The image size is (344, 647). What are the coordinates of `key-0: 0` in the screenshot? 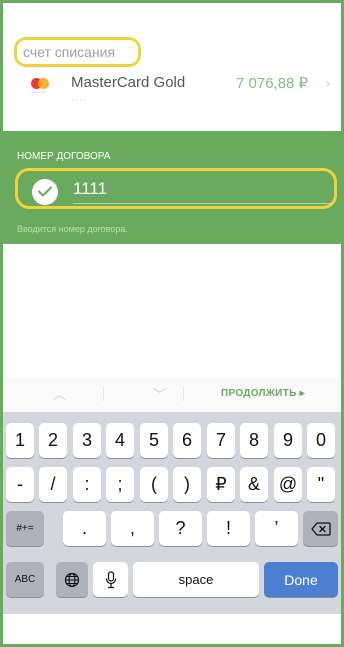 It's located at (321, 440).